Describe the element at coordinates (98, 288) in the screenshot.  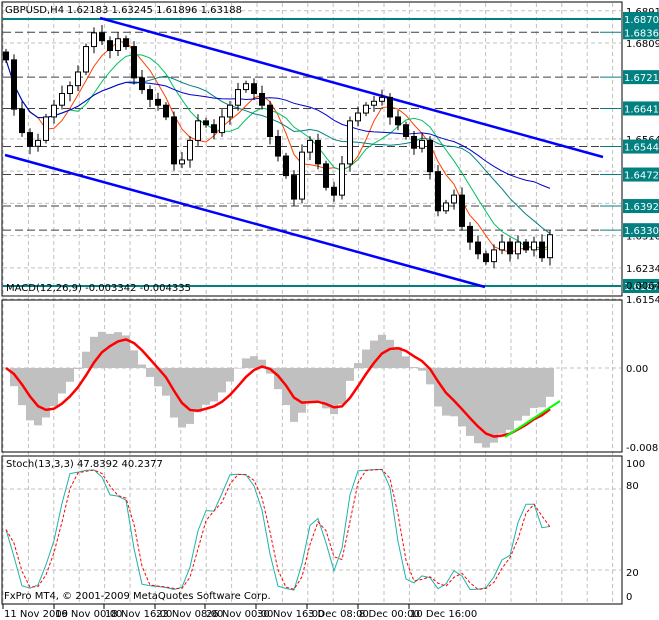
I see `macd-label: MACD(12,26,9) -0.003342 -0.004335` at that location.